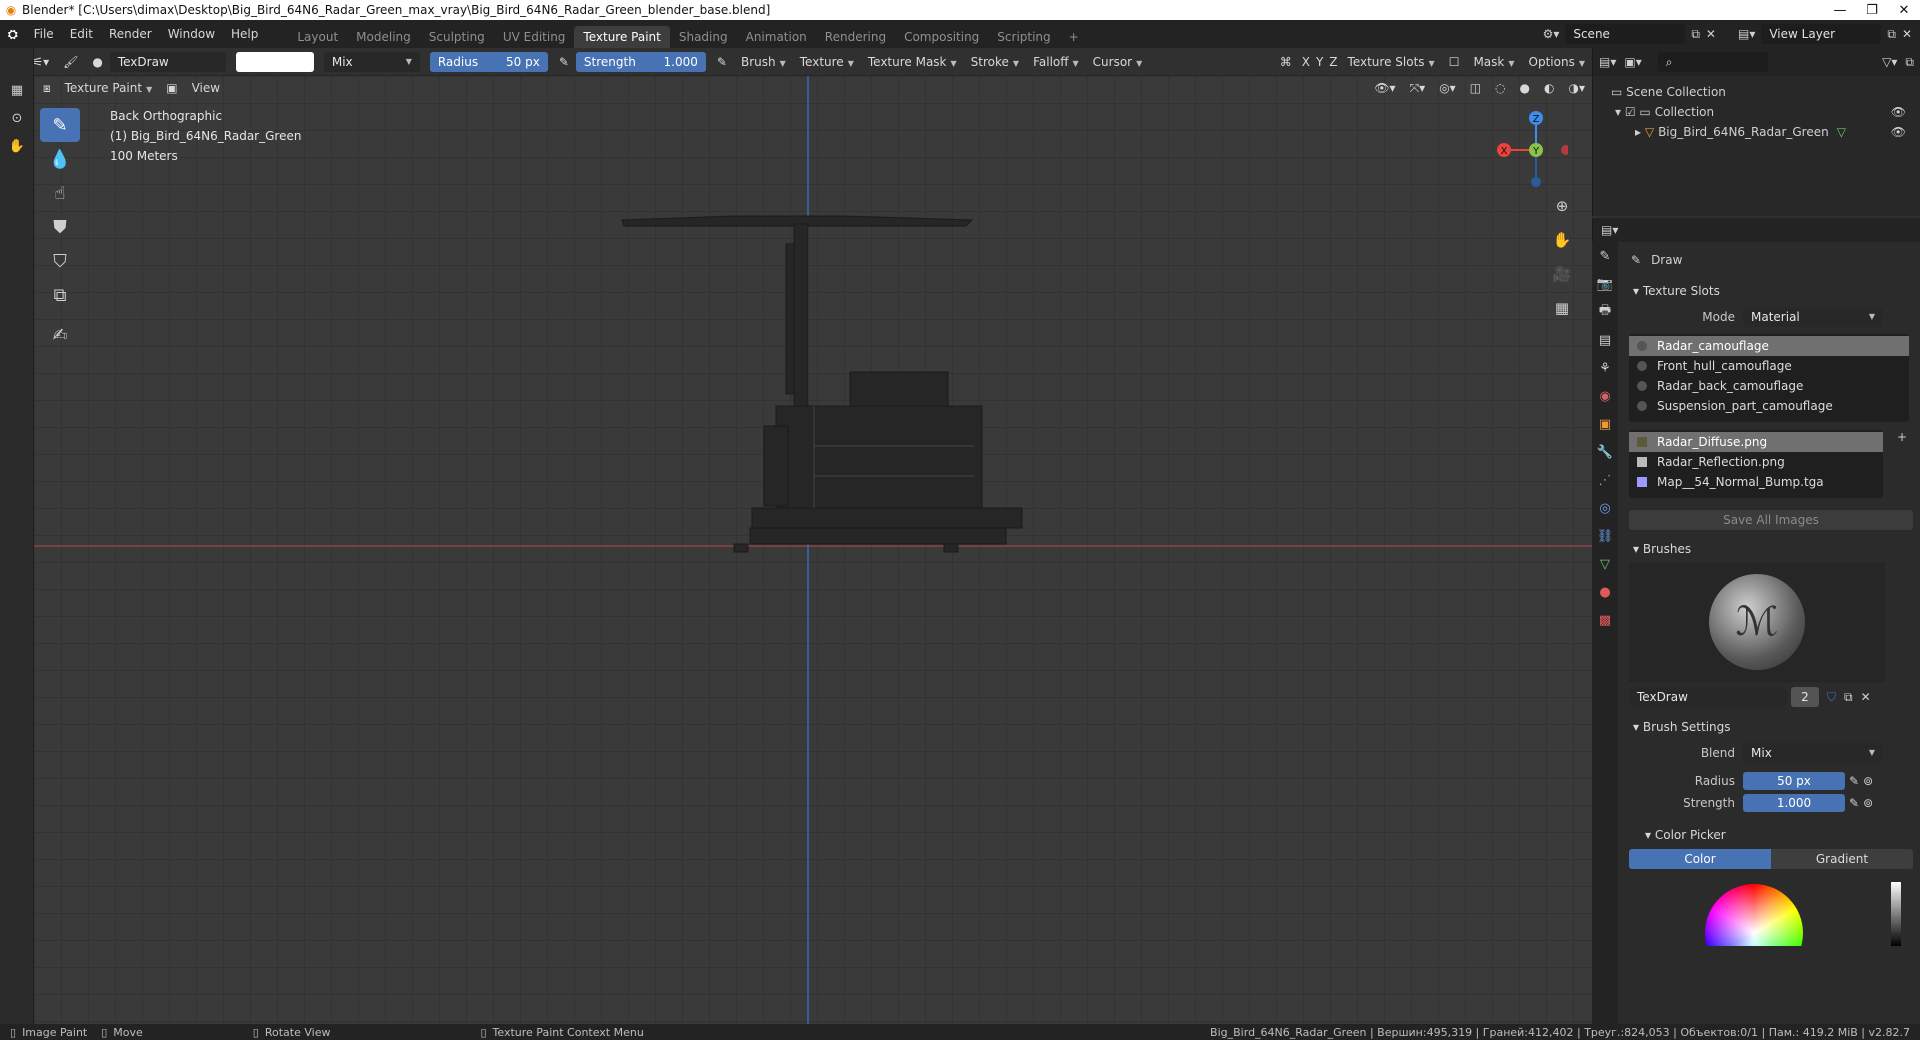 This screenshot has height=1040, width=1920. I want to click on collection-row: ▾ ☑ ▭ Collection 👁, so click(1765, 112).